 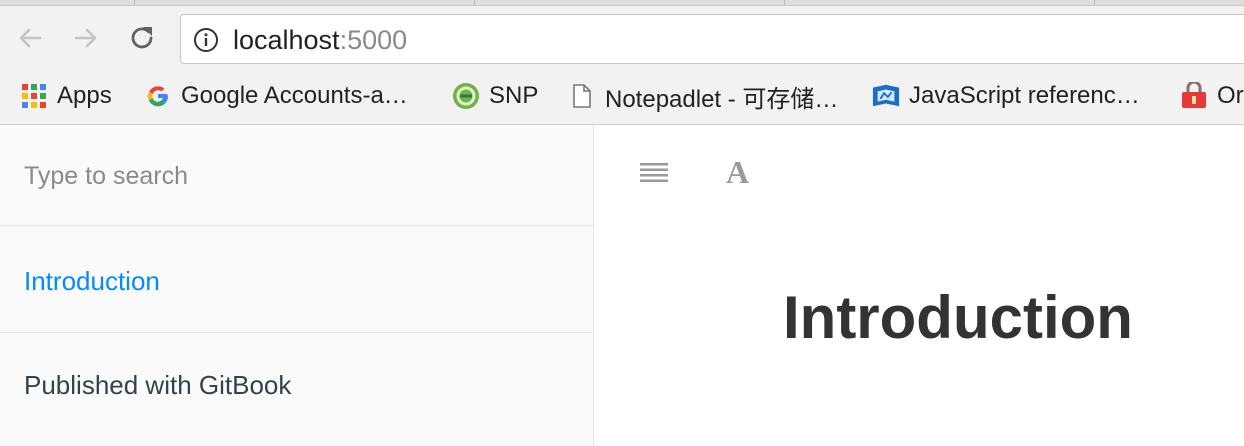 I want to click on font-settings-button: A, so click(x=737, y=172).